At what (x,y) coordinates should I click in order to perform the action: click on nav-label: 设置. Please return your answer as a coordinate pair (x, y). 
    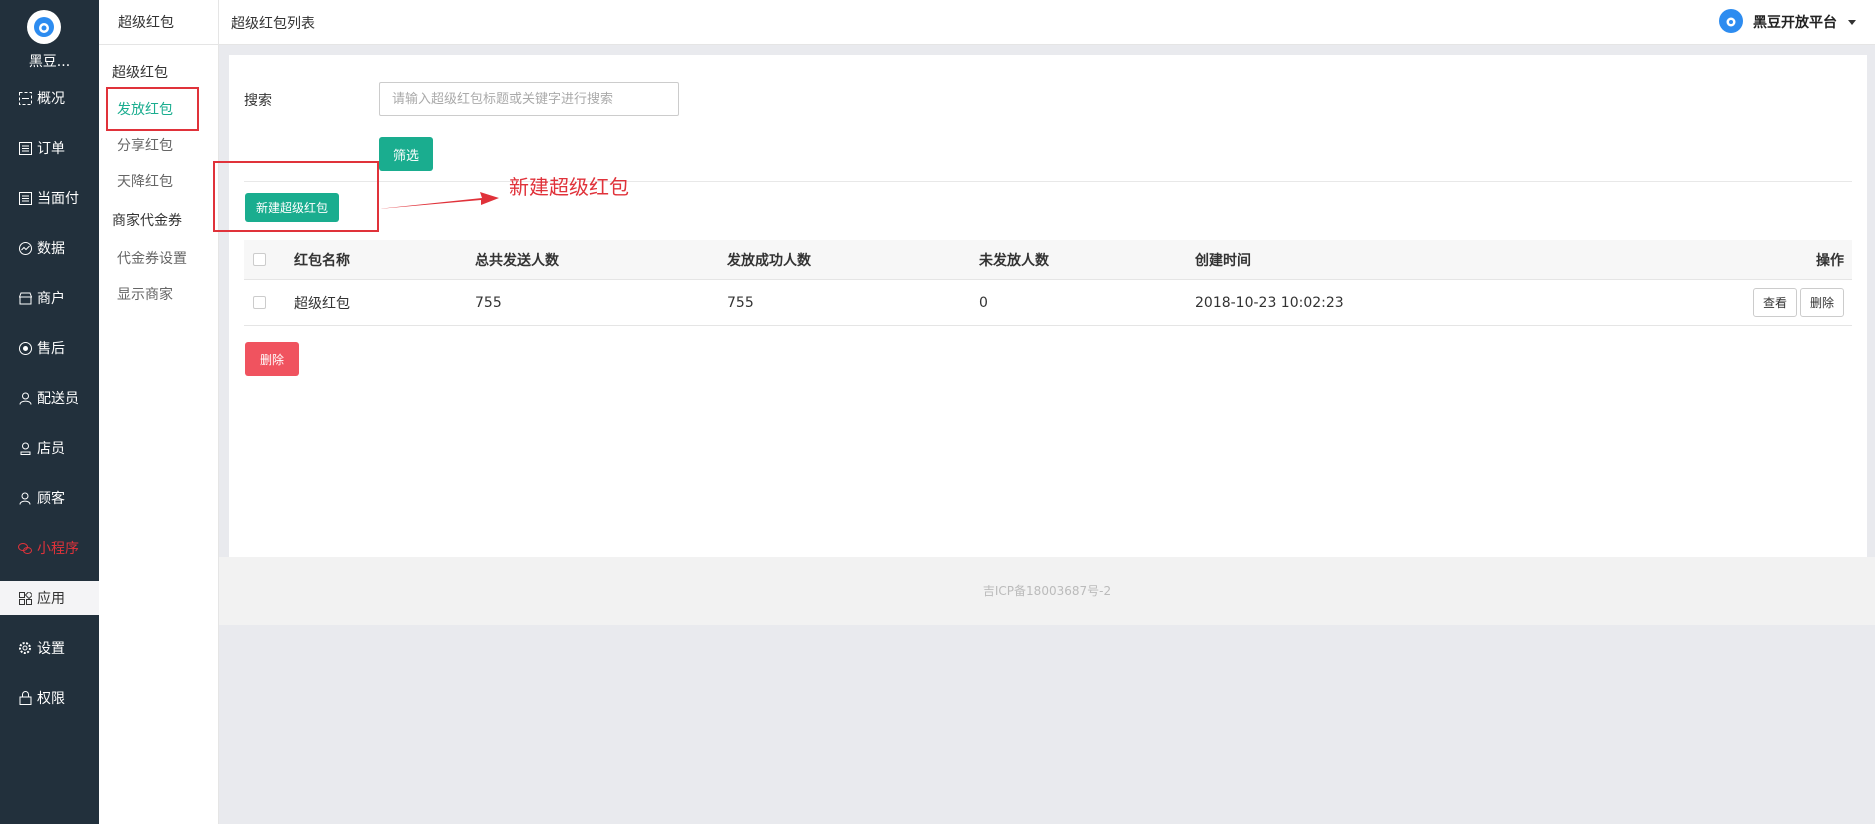
    Looking at the image, I should click on (51, 649).